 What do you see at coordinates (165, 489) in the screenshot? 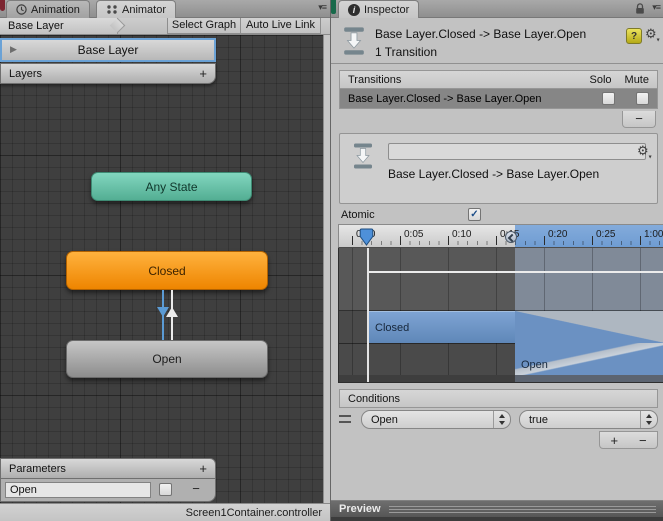
I see `parameter-value-checkbox` at bounding box center [165, 489].